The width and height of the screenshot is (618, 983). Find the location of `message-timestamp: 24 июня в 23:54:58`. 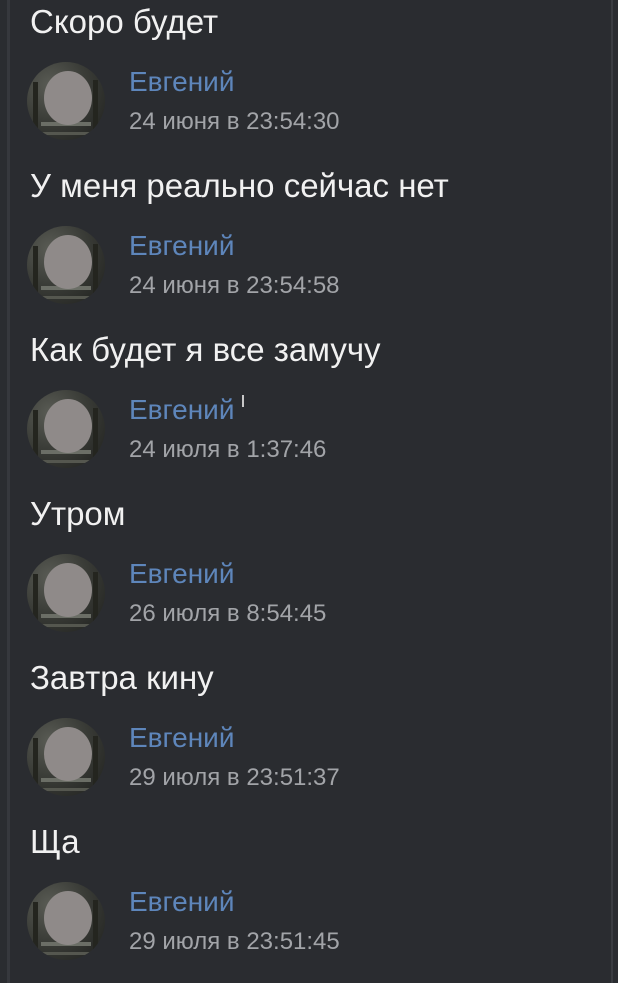

message-timestamp: 24 июня в 23:54:58 is located at coordinates (234, 285).